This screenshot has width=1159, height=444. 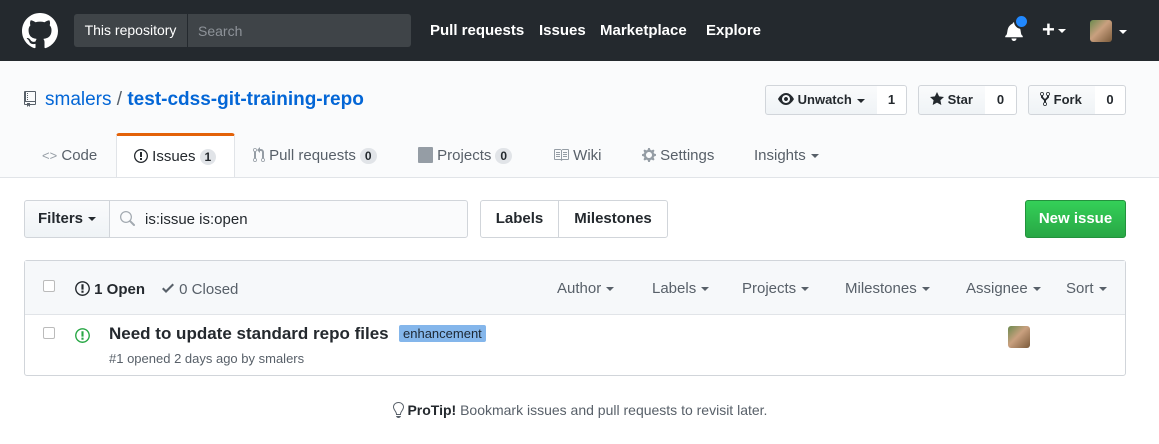 What do you see at coordinates (1045, 99) in the screenshot?
I see `fork-icon` at bounding box center [1045, 99].